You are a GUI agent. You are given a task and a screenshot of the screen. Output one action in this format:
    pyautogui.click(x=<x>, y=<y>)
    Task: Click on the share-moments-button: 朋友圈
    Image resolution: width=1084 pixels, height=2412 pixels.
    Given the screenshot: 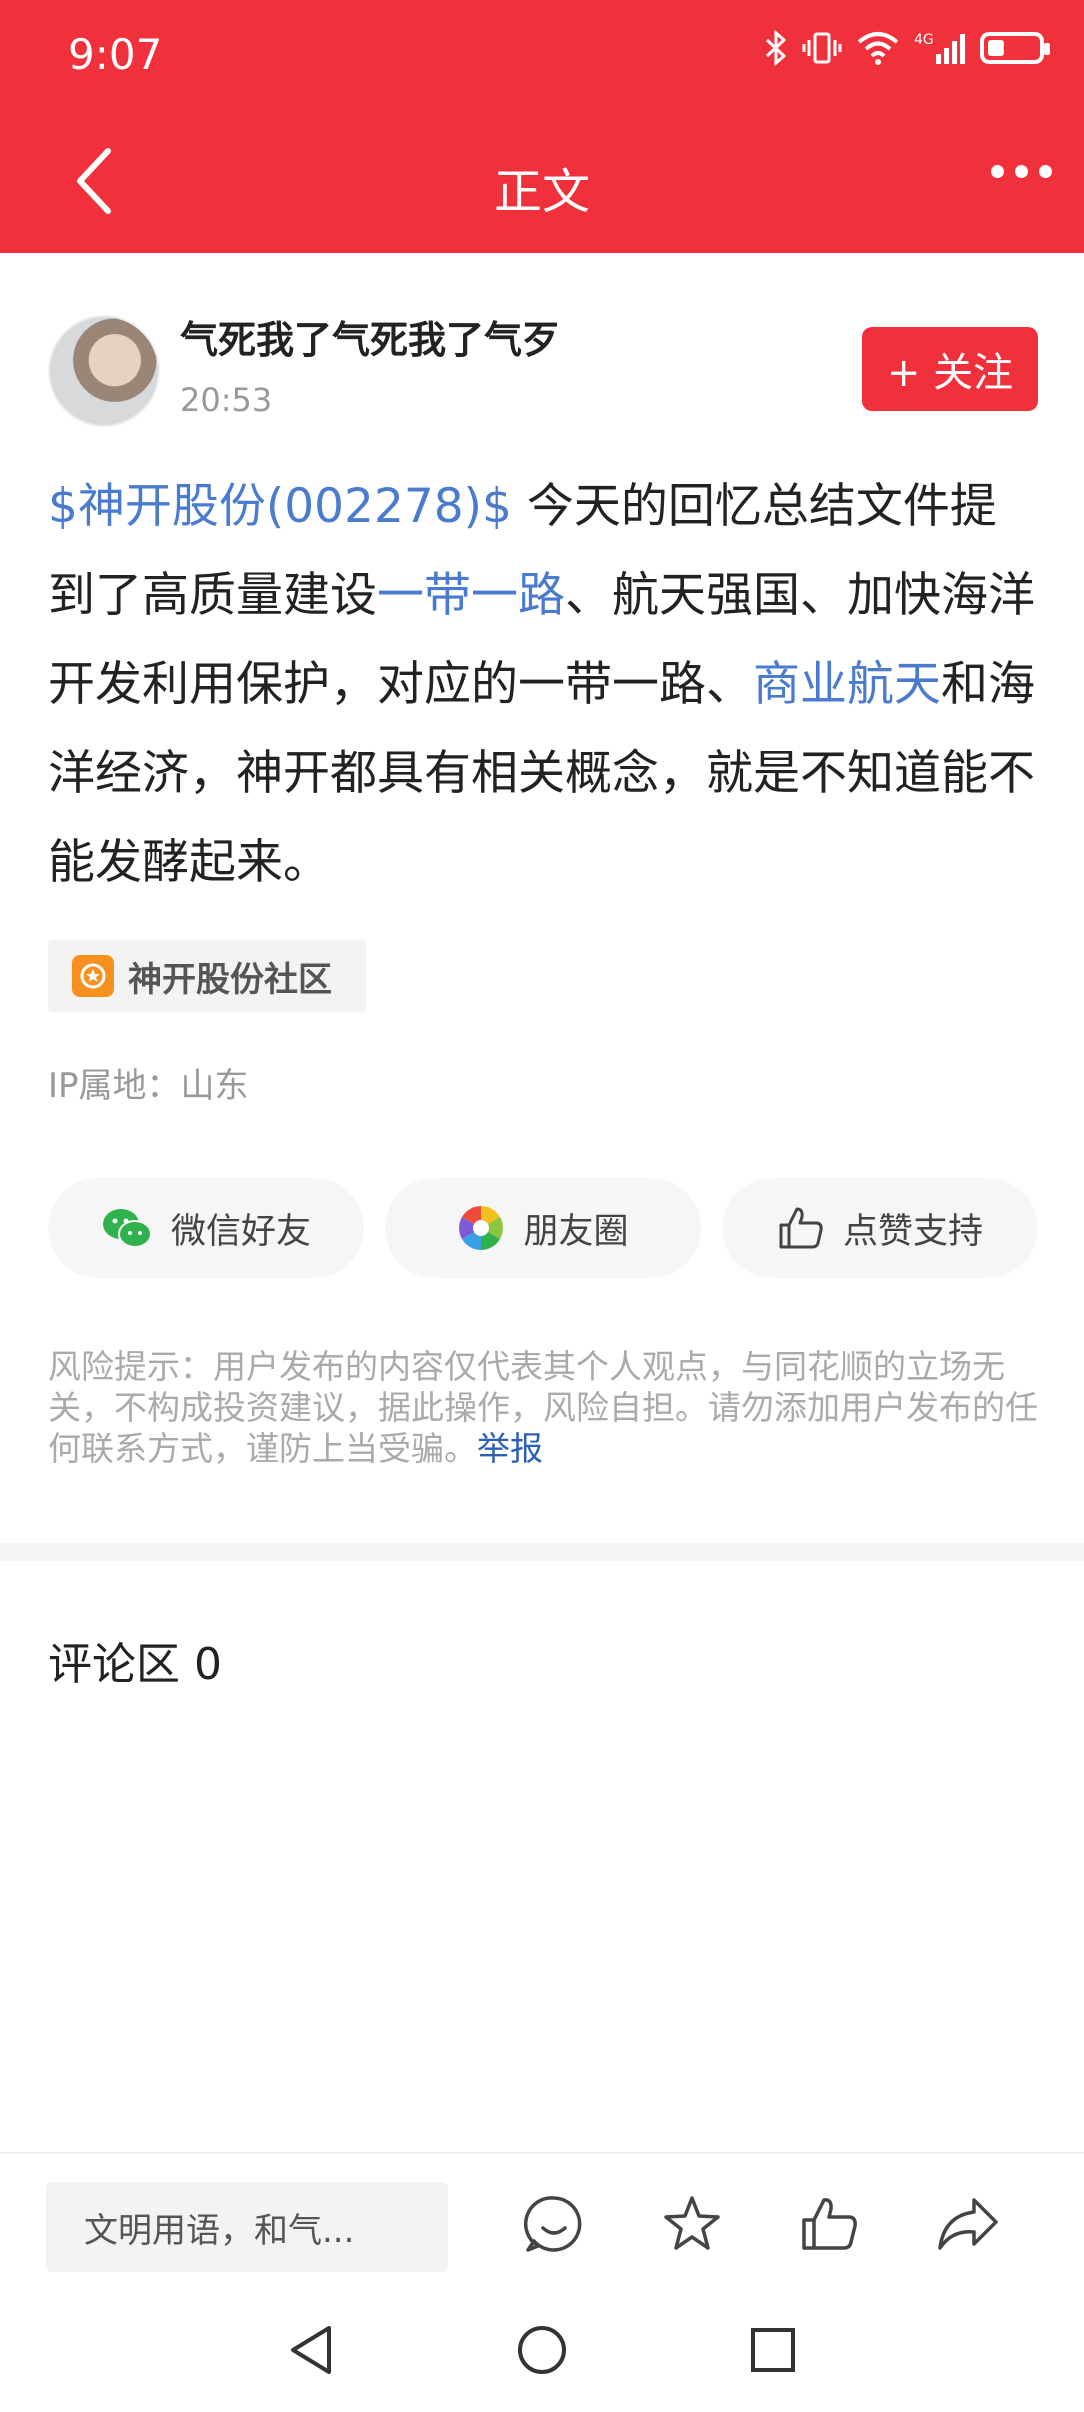 What is the action you would take?
    pyautogui.click(x=543, y=1228)
    